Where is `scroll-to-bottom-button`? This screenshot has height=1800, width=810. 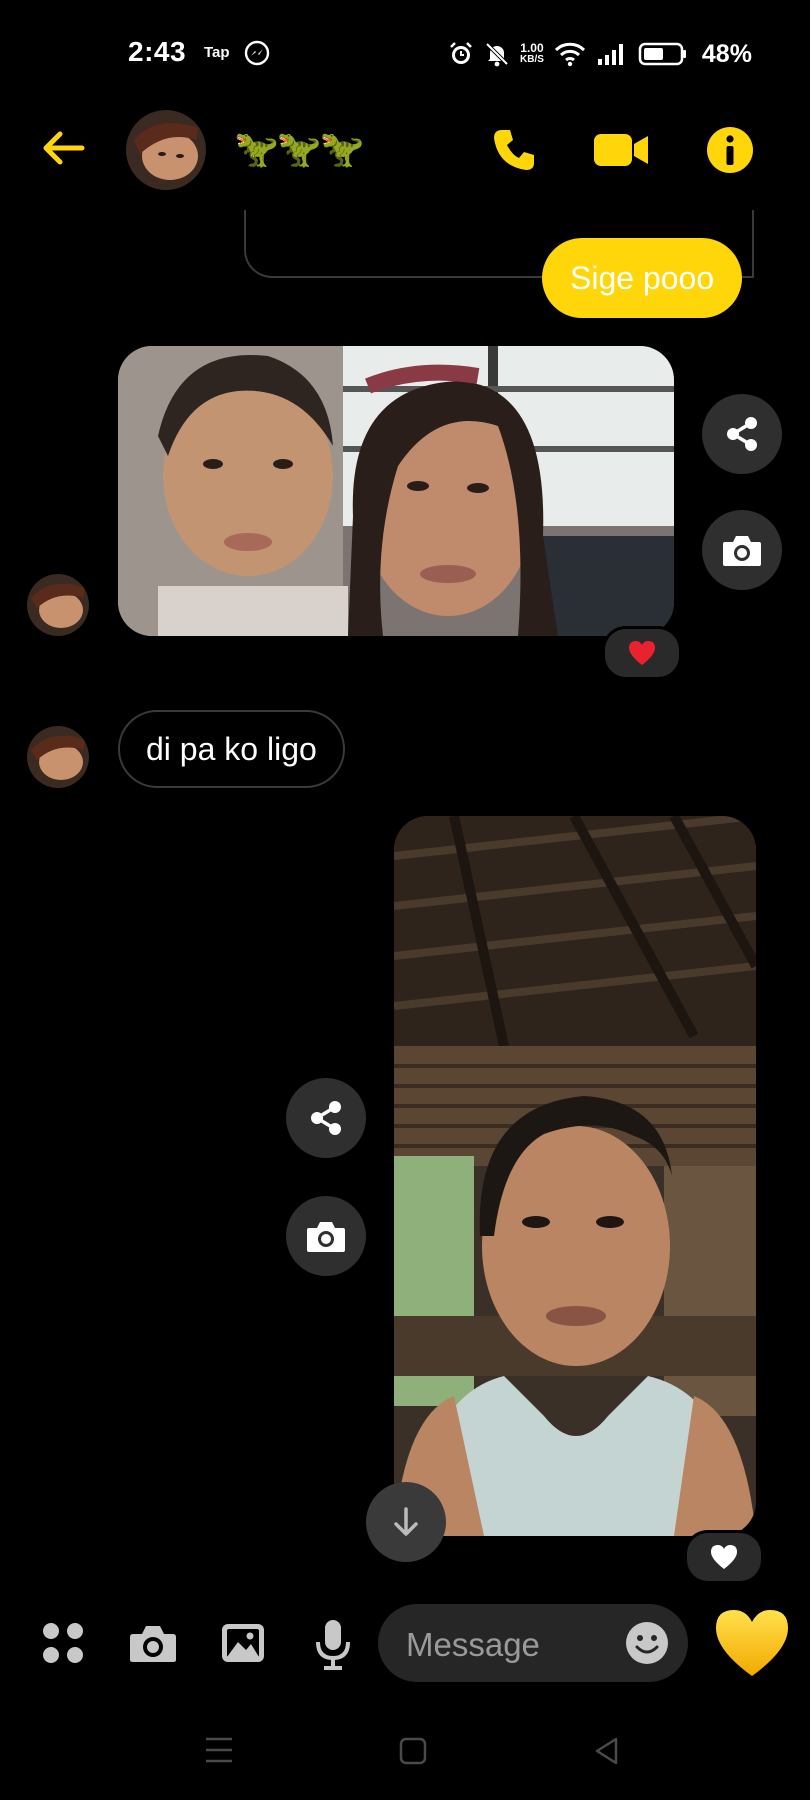 scroll-to-bottom-button is located at coordinates (406, 1522).